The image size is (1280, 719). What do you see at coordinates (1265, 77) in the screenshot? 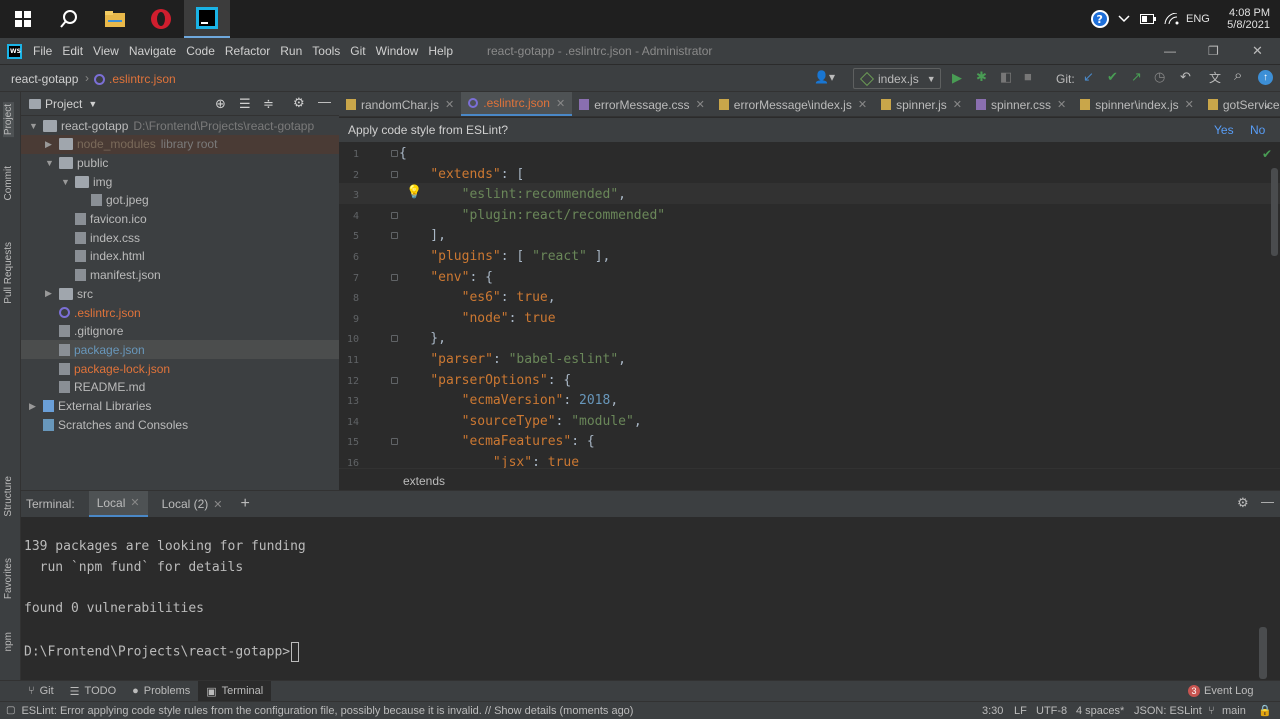
I see `ide-update-icon: ↑` at bounding box center [1265, 77].